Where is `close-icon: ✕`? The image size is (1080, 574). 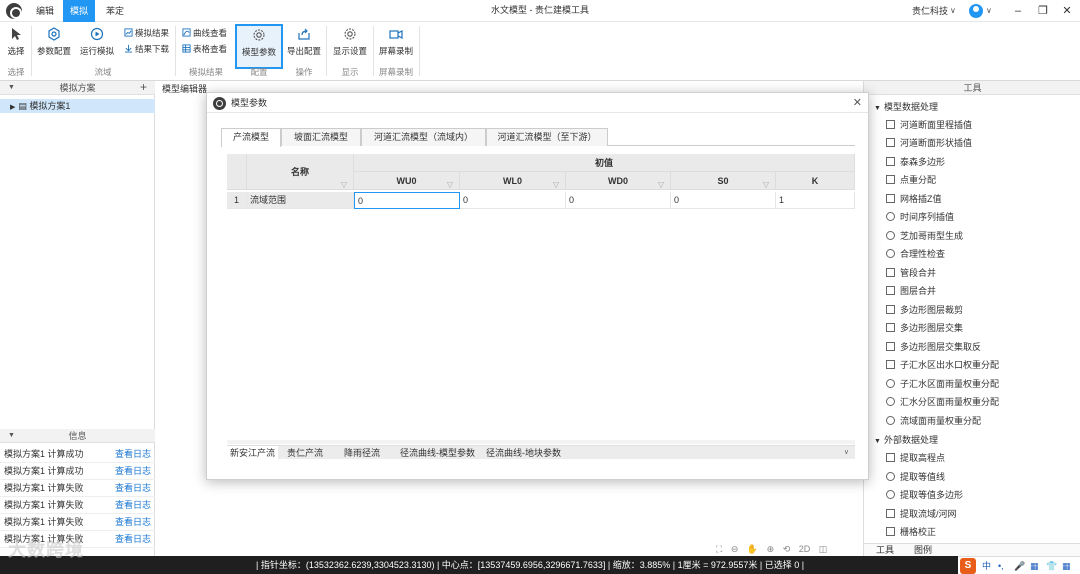 close-icon: ✕ is located at coordinates (857, 103).